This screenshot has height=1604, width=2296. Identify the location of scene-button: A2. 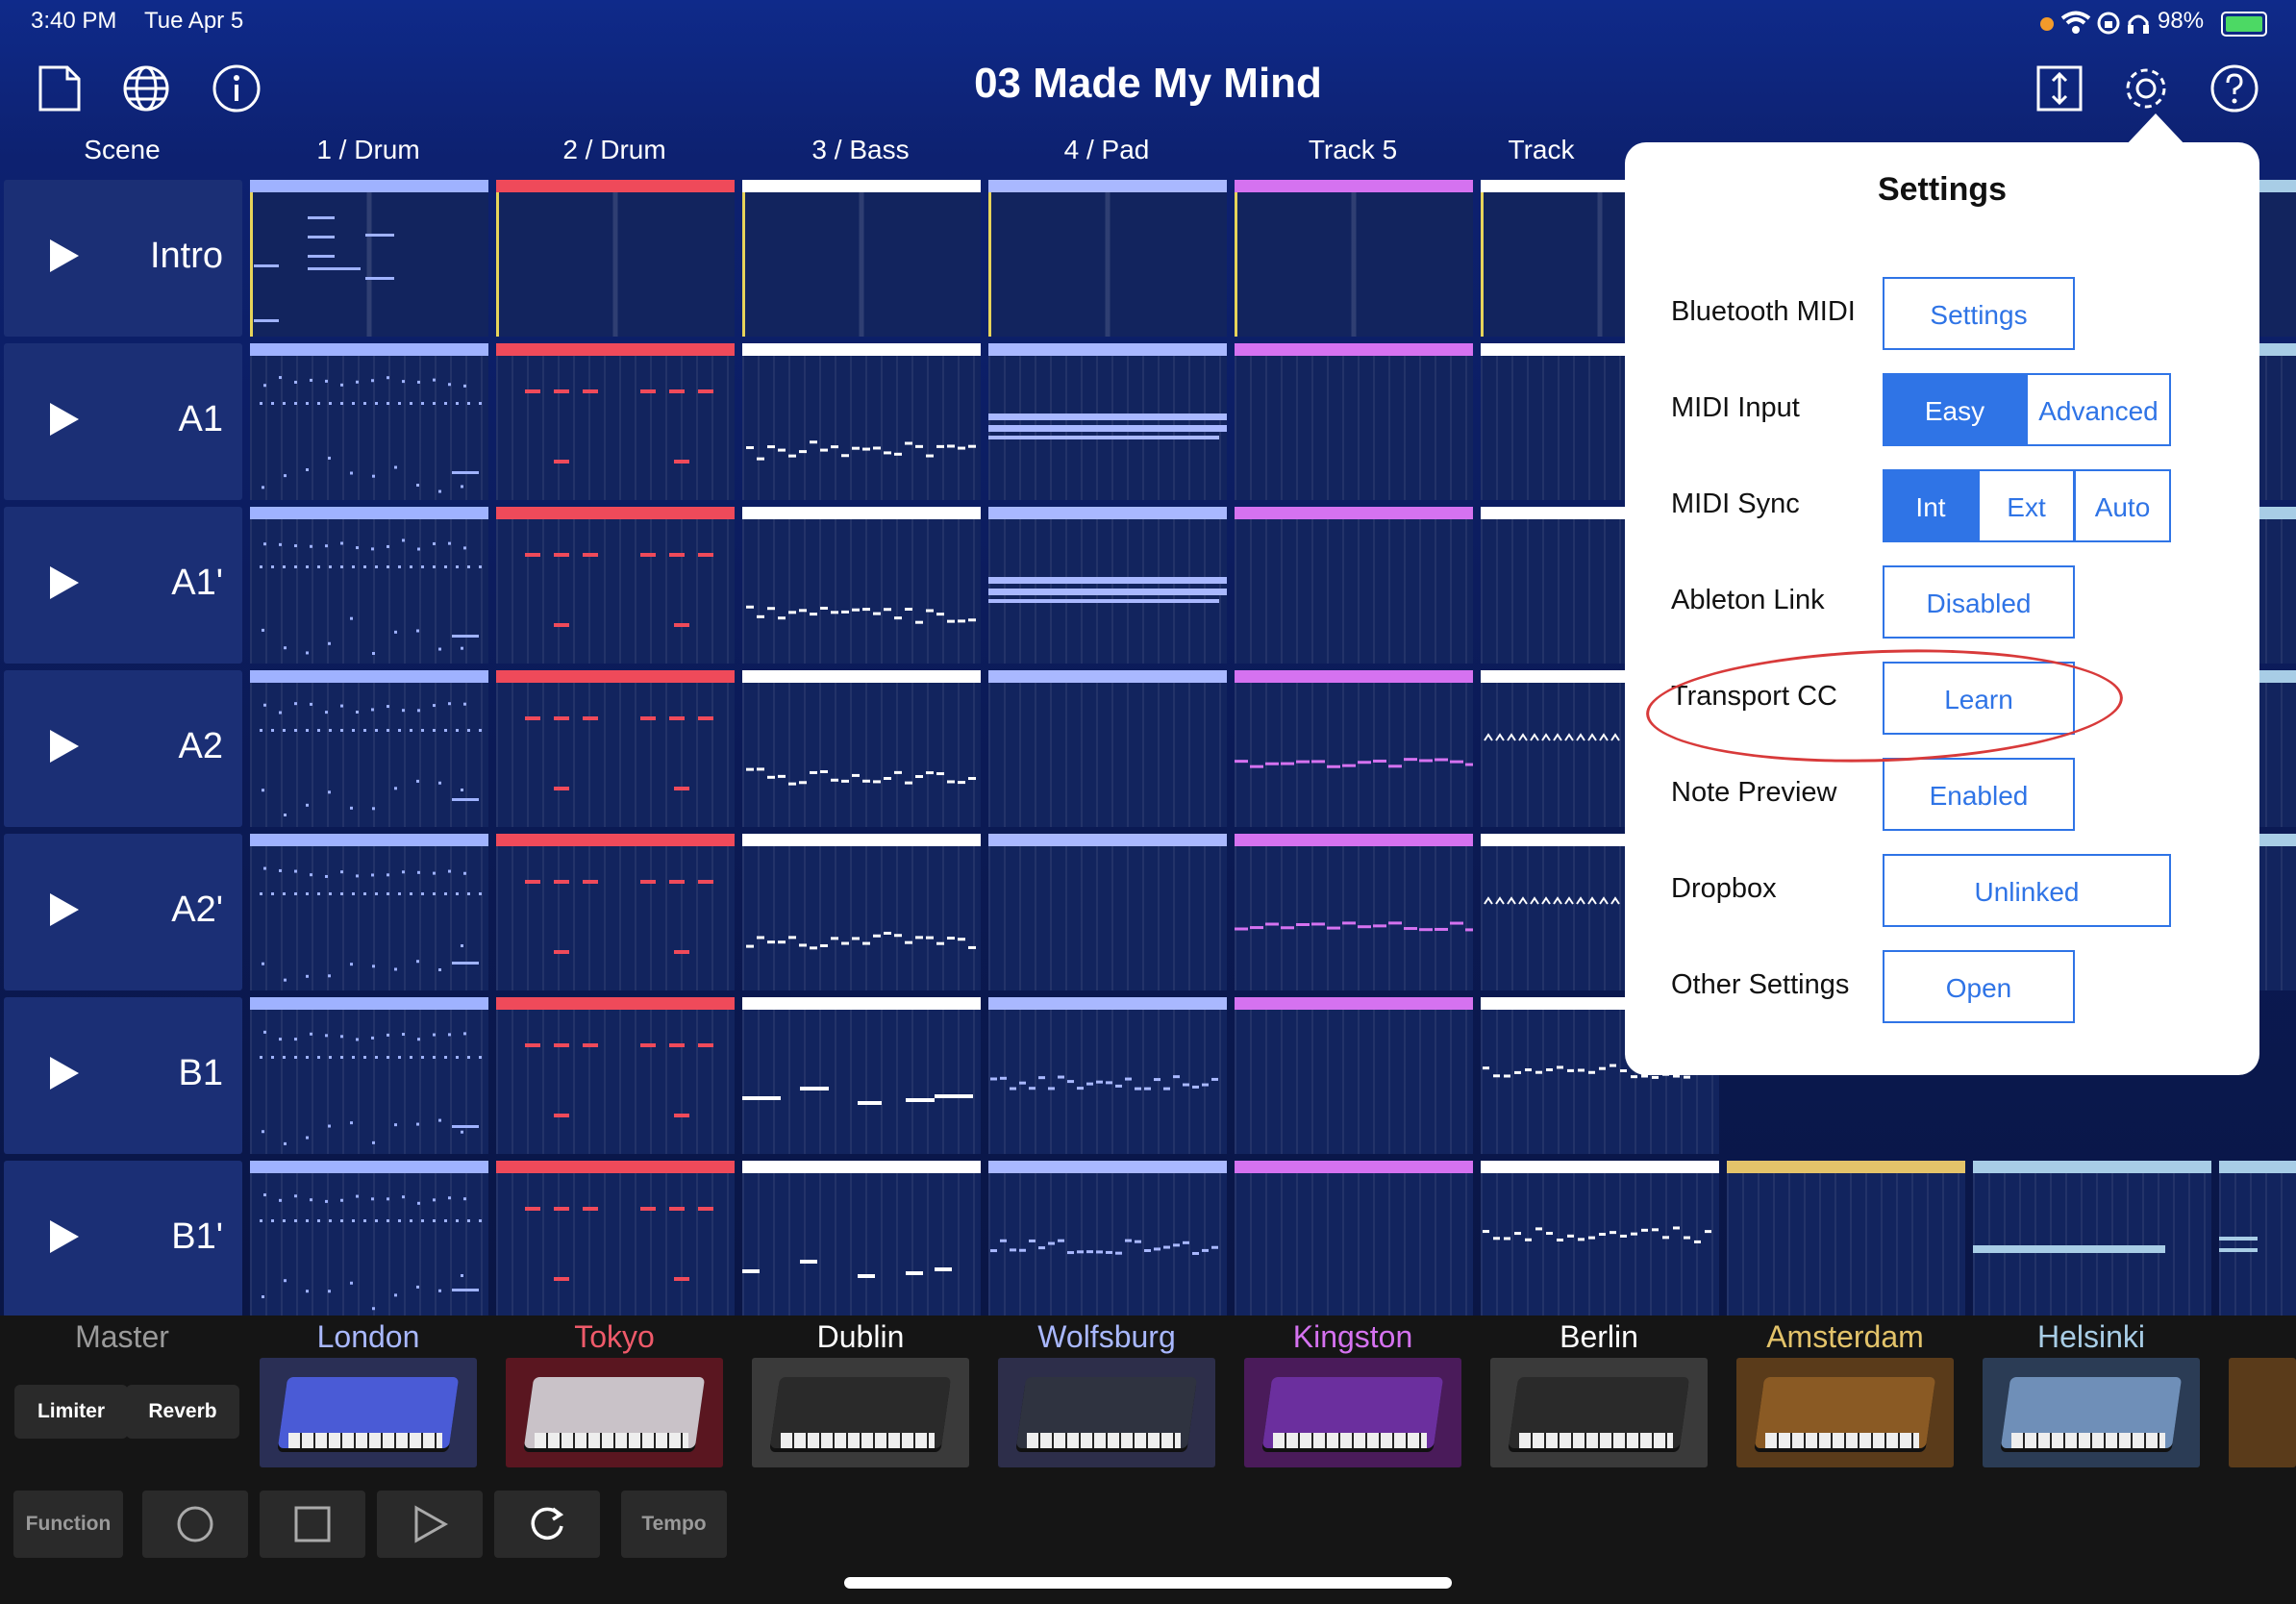
(123, 748).